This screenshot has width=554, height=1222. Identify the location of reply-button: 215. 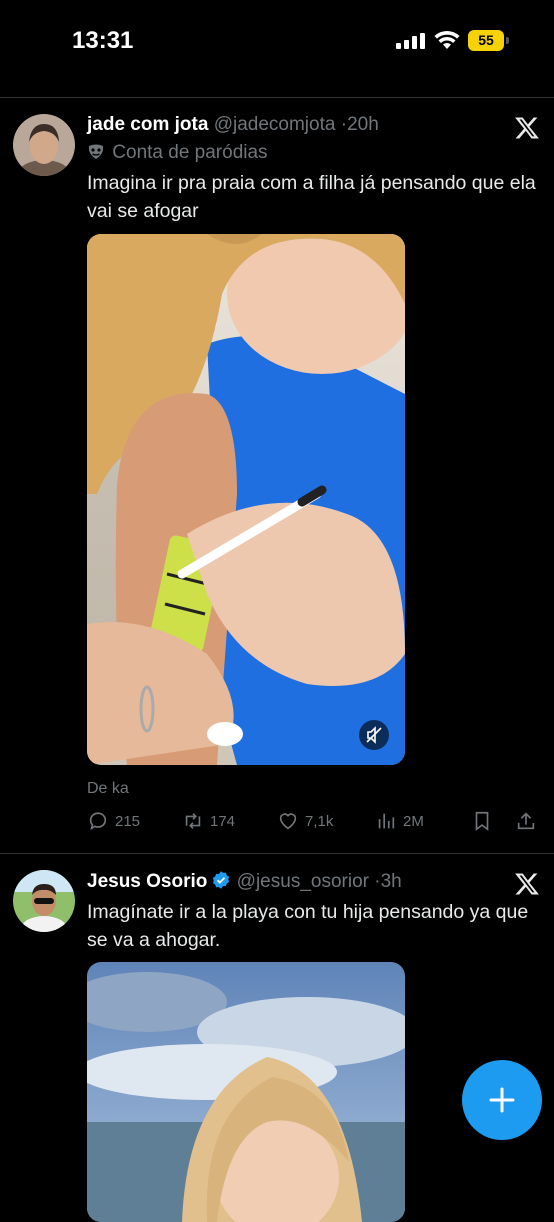
(113, 821).